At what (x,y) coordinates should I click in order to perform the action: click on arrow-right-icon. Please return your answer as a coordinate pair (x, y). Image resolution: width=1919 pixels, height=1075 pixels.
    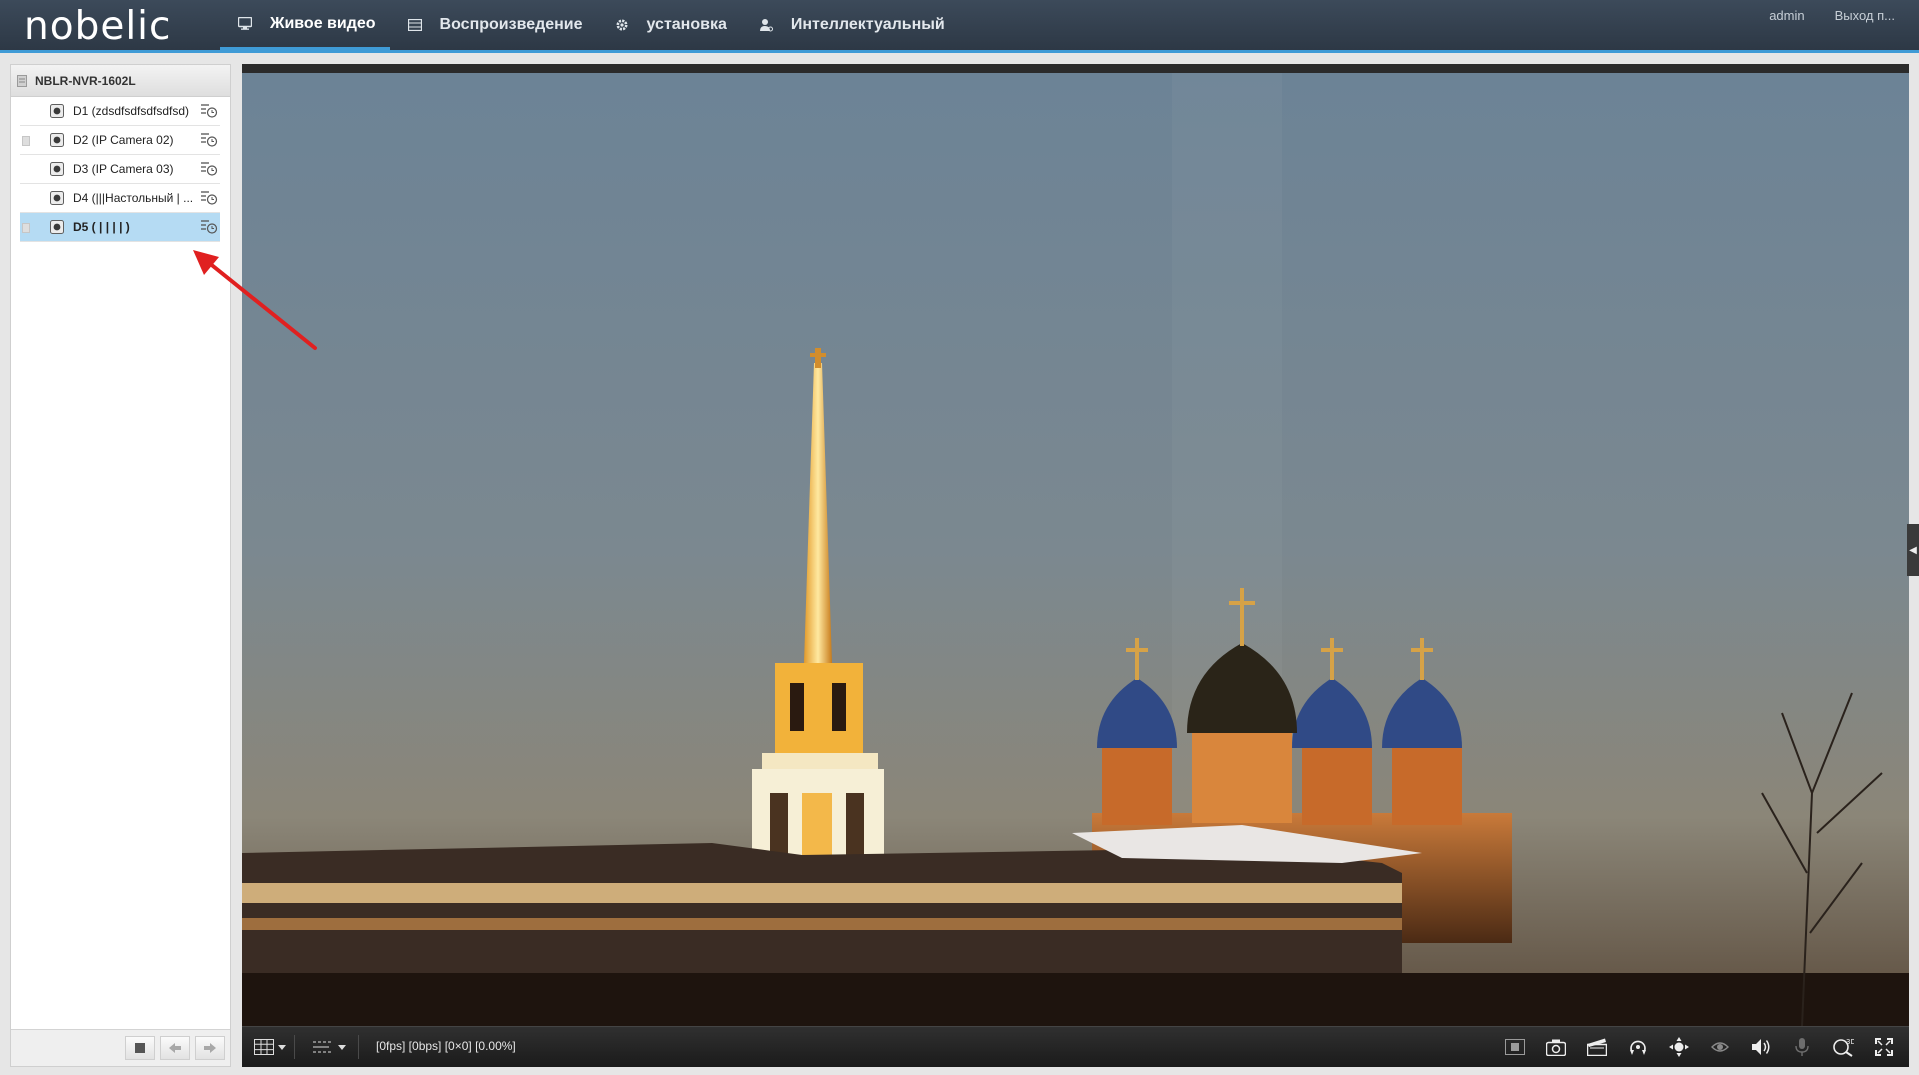
    Looking at the image, I should click on (210, 1048).